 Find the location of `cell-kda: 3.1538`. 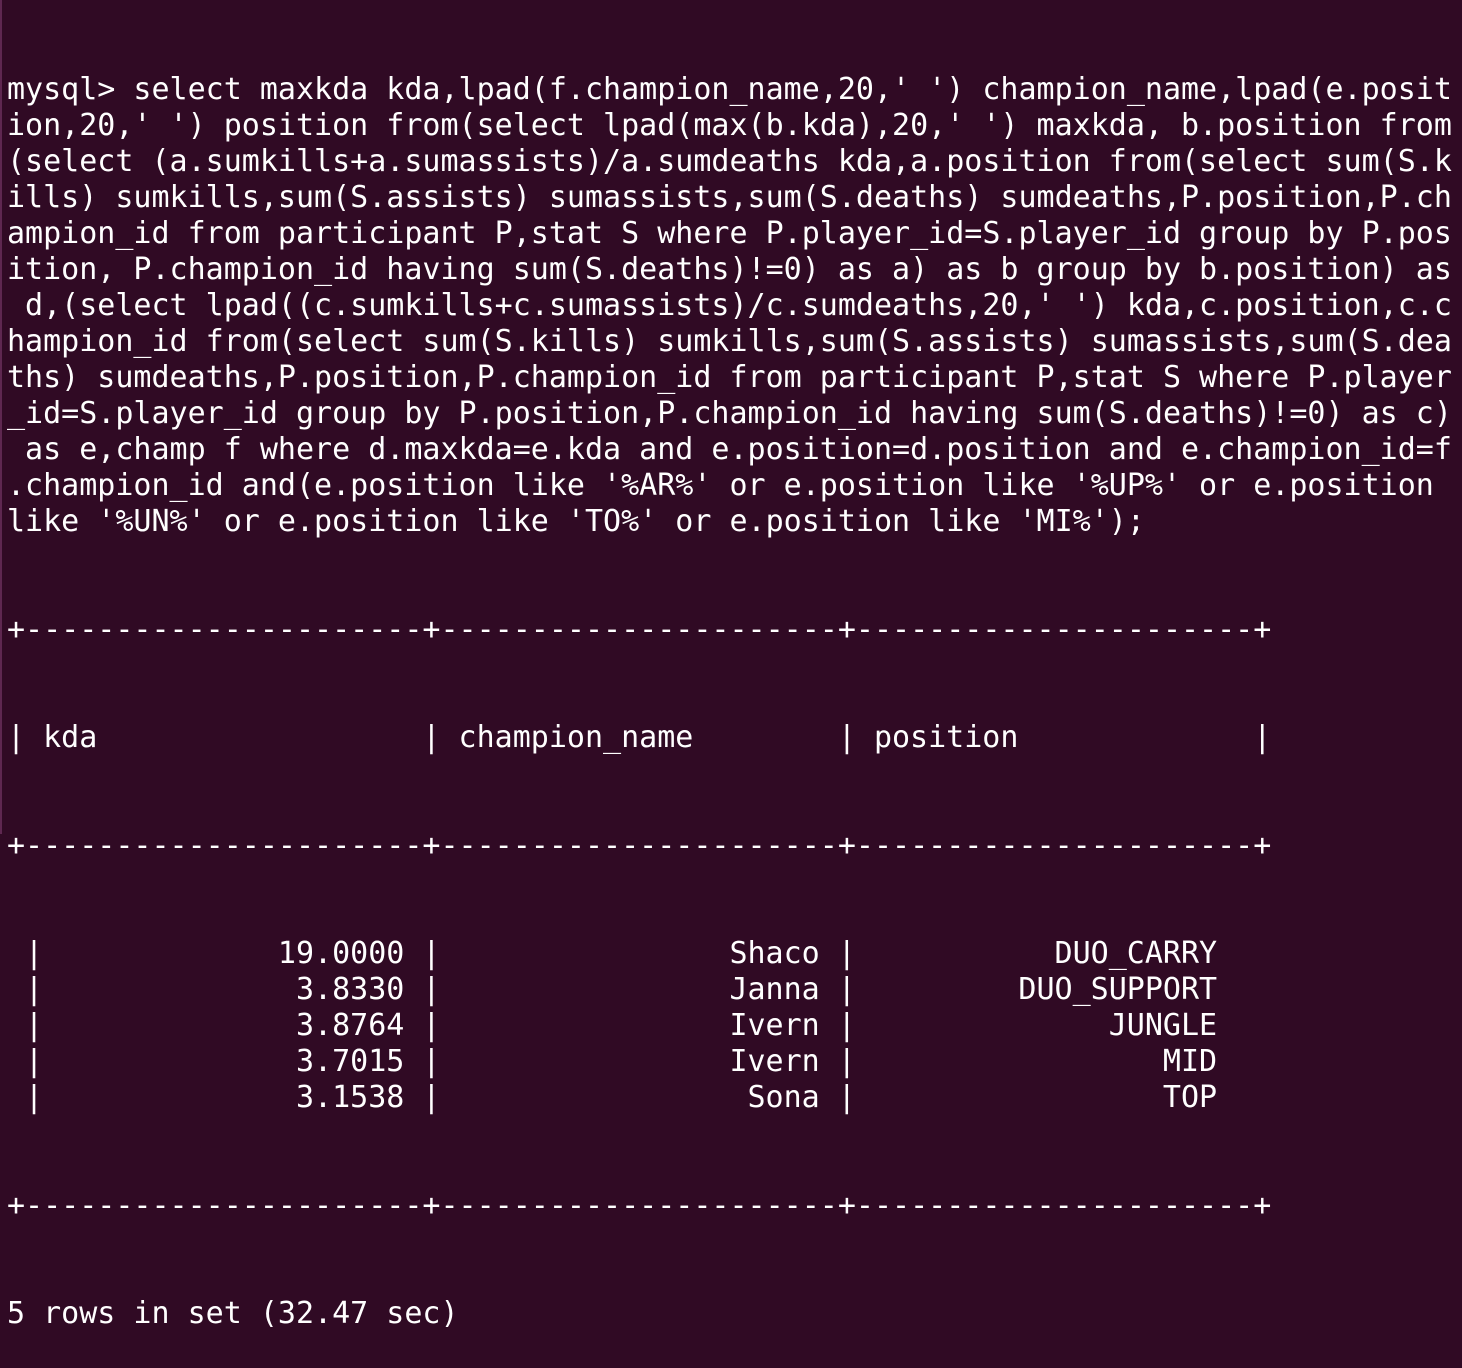

cell-kda: 3.1538 is located at coordinates (350, 1097).